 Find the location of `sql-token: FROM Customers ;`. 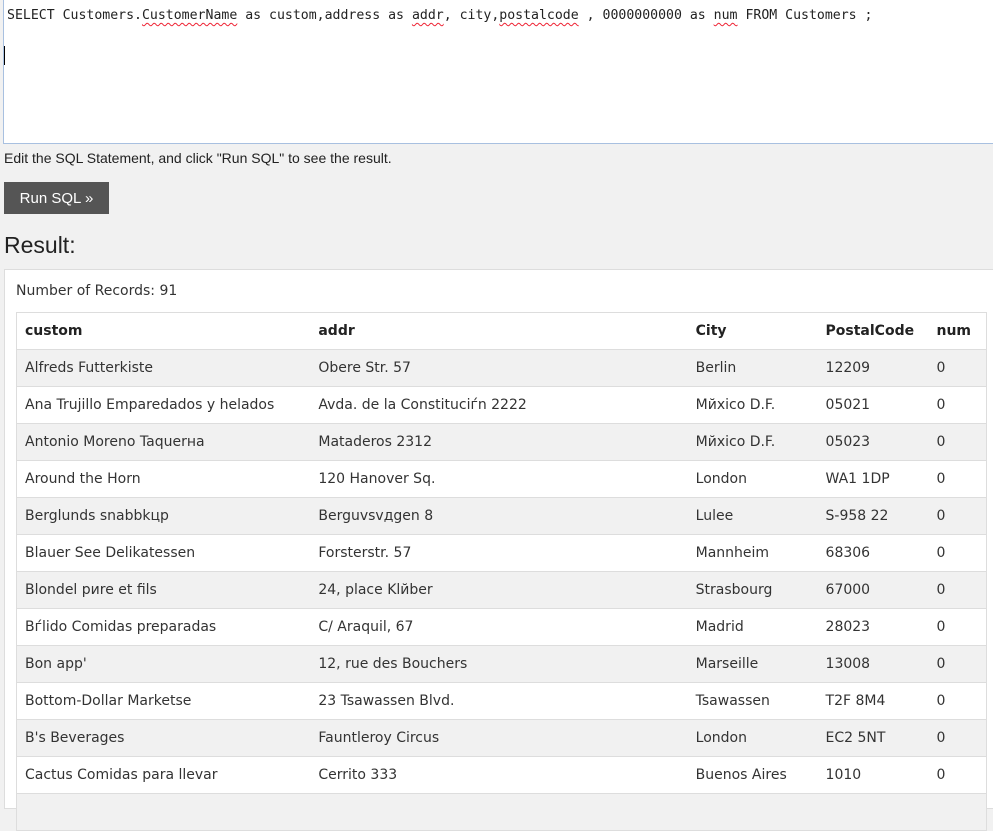

sql-token: FROM Customers ; is located at coordinates (805, 15).